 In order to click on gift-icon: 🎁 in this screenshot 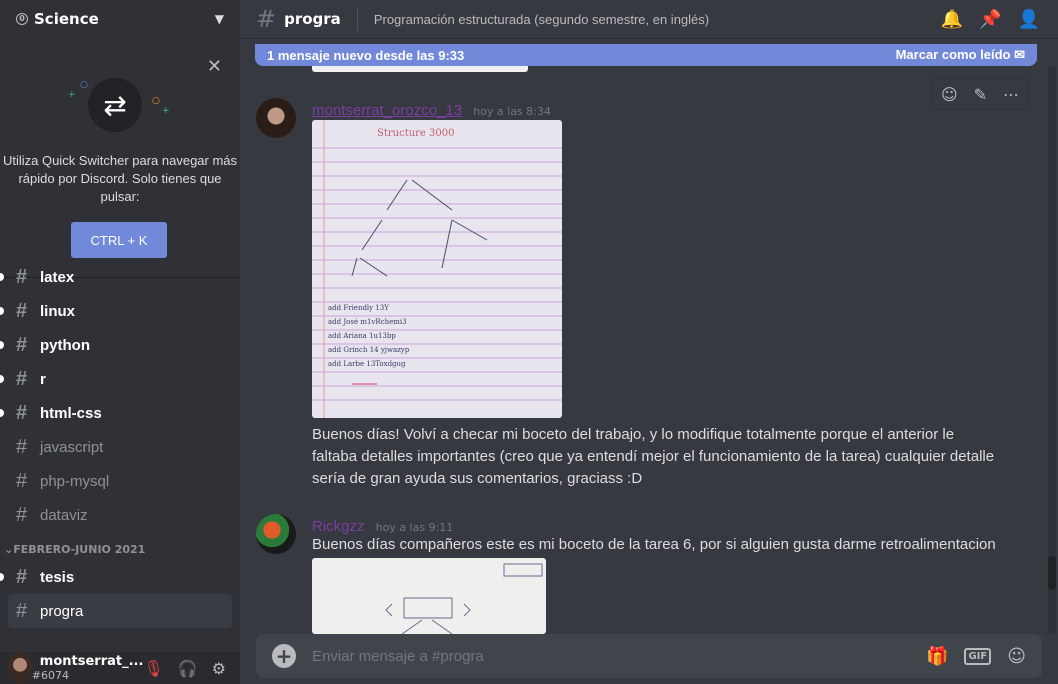, I will do `click(937, 656)`.